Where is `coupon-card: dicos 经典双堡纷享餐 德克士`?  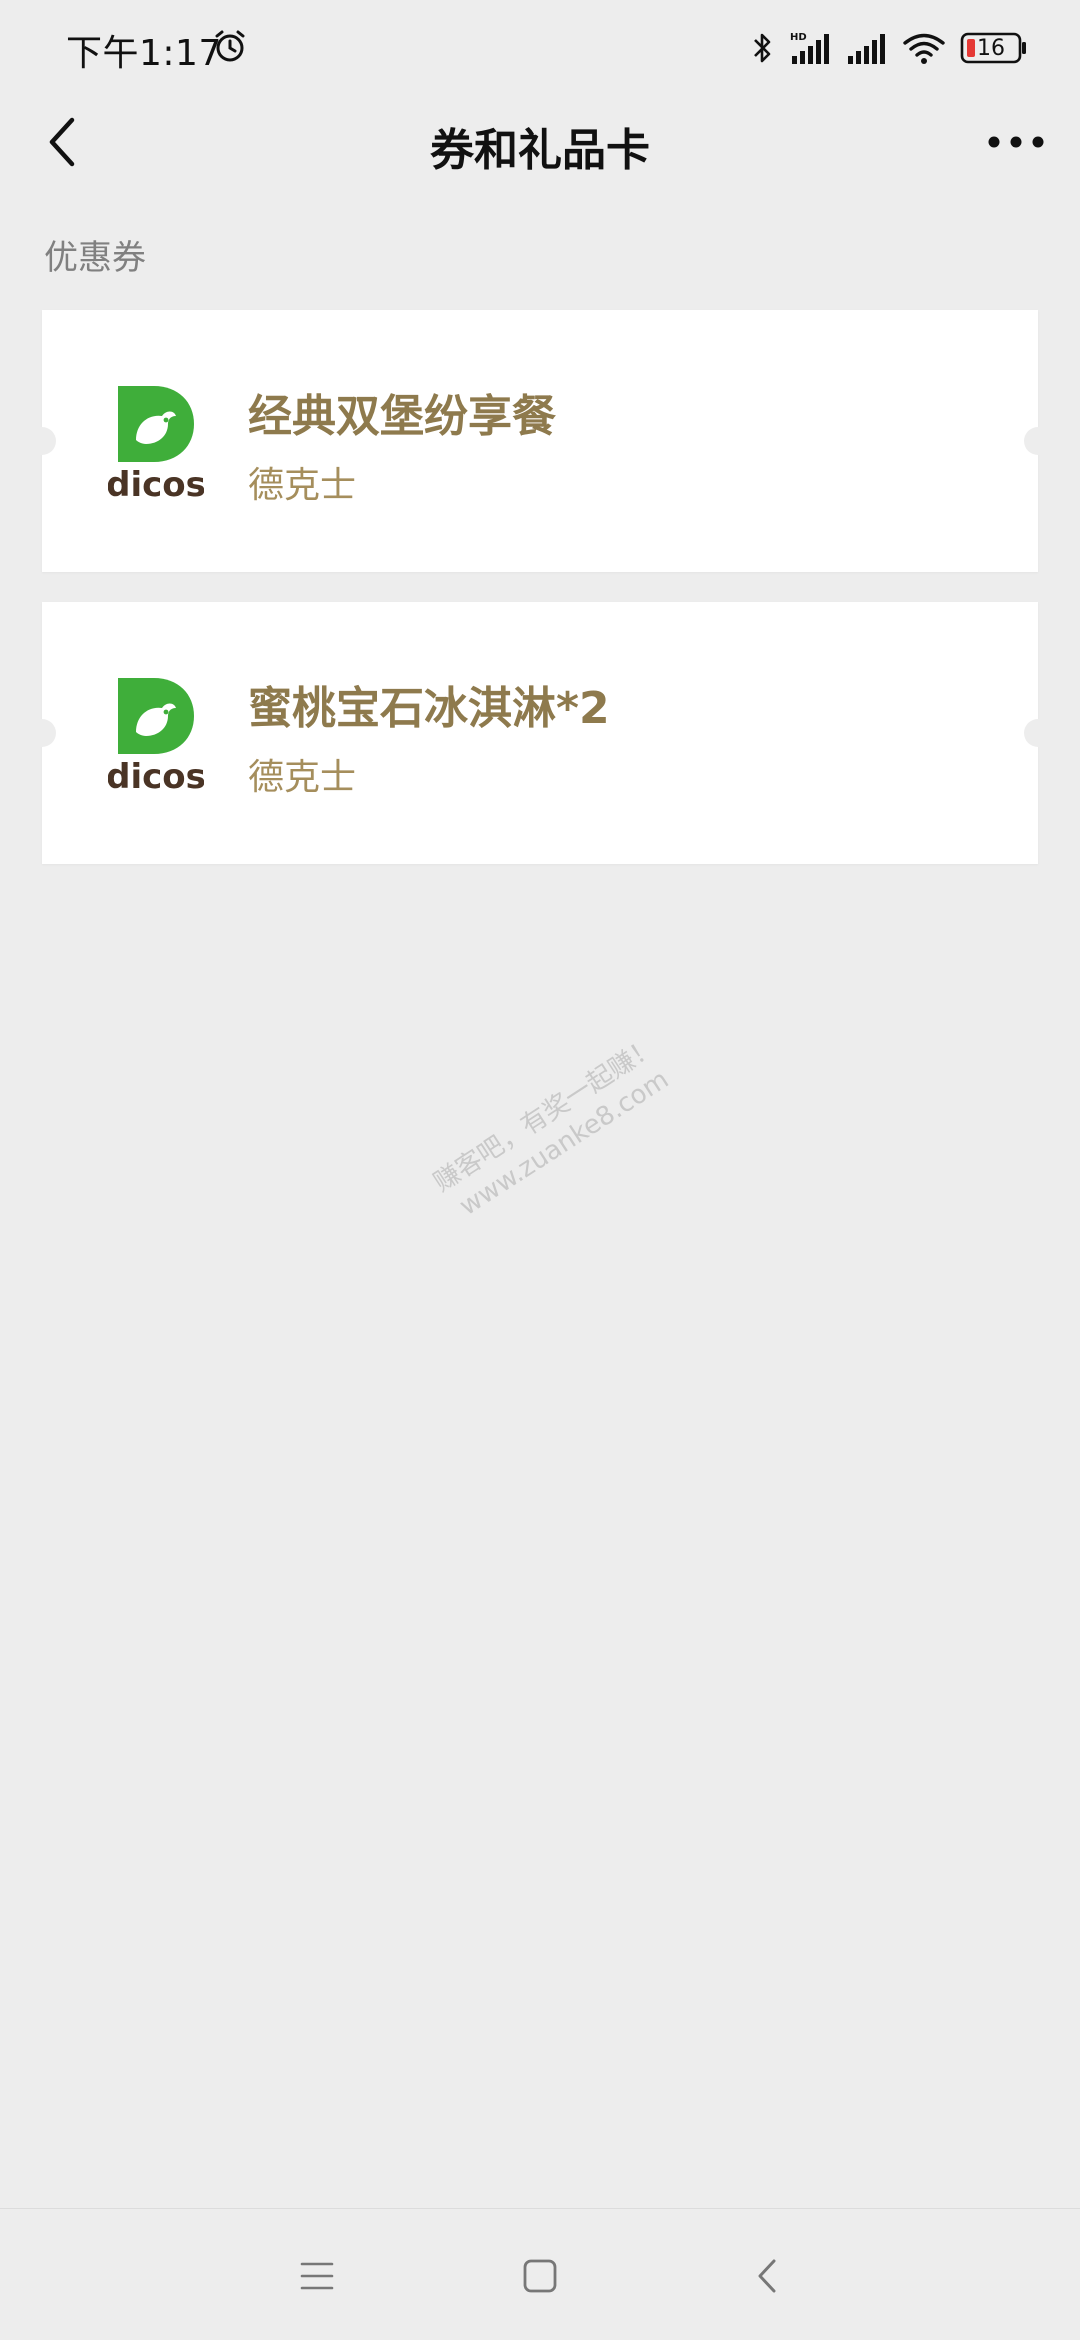
coupon-card: dicos 经典双堡纷享餐 德克士 is located at coordinates (540, 441).